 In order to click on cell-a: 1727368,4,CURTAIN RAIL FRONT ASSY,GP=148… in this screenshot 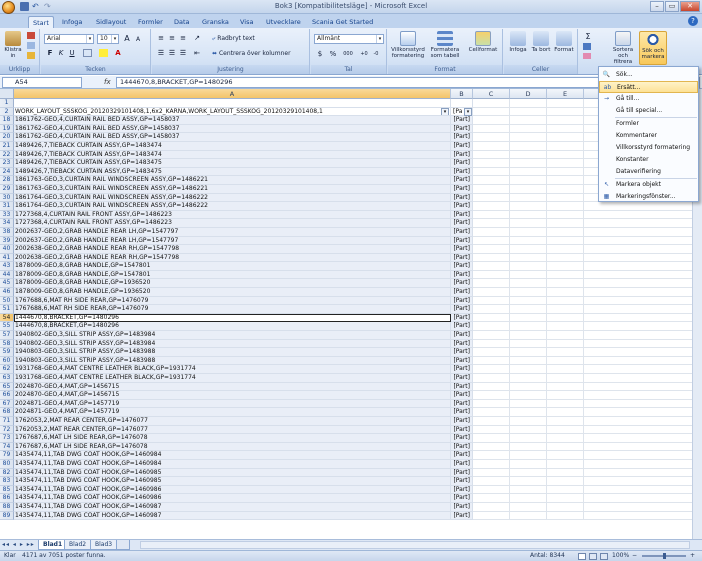, I will do `click(232, 223)`.